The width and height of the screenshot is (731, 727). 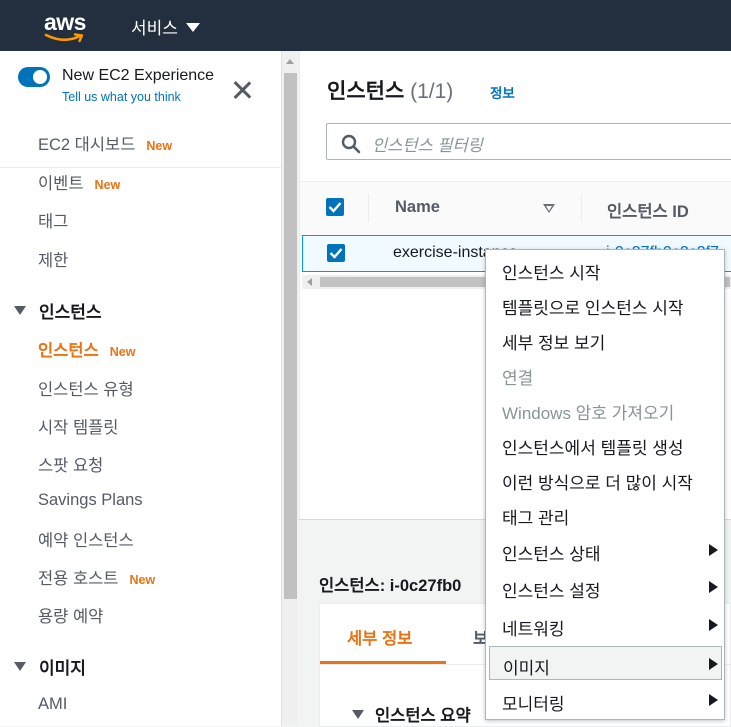 What do you see at coordinates (518, 378) in the screenshot?
I see `menu-item-label: 연결` at bounding box center [518, 378].